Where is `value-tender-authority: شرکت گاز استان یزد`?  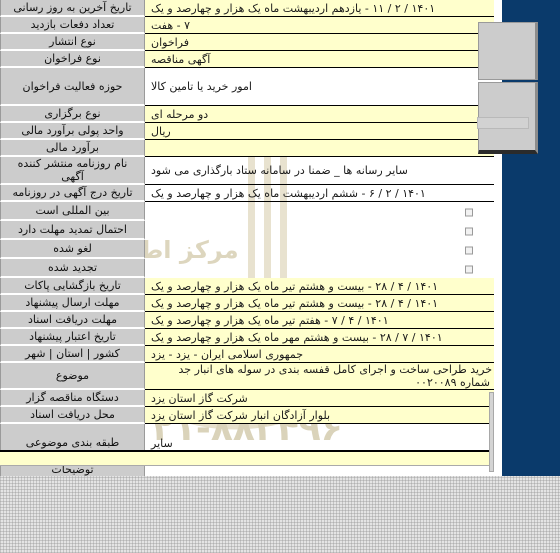
value-tender-authority: شرکت گاز استان یزد is located at coordinates (319, 398).